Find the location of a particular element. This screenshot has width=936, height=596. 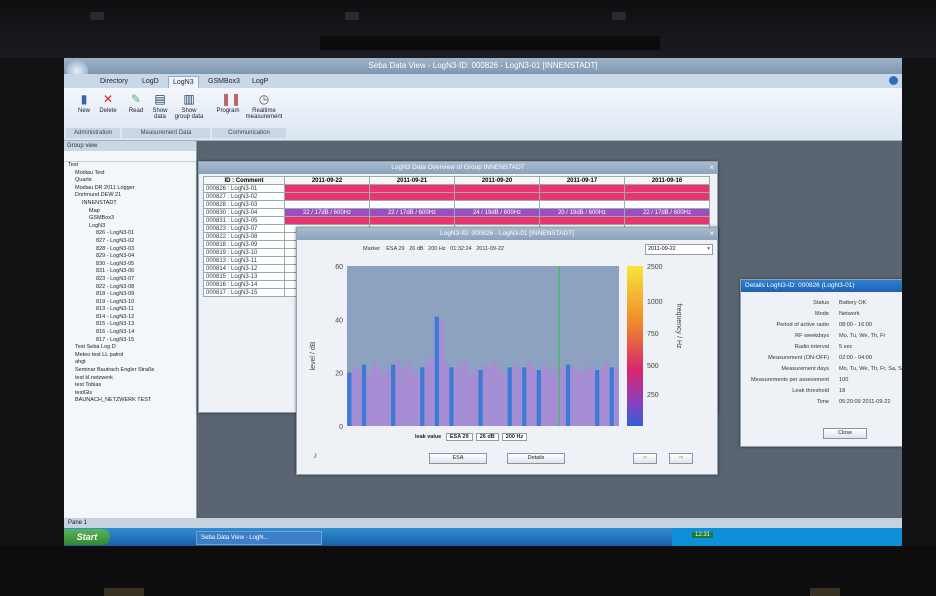

tray-clock: 12:31 is located at coordinates (703, 535).